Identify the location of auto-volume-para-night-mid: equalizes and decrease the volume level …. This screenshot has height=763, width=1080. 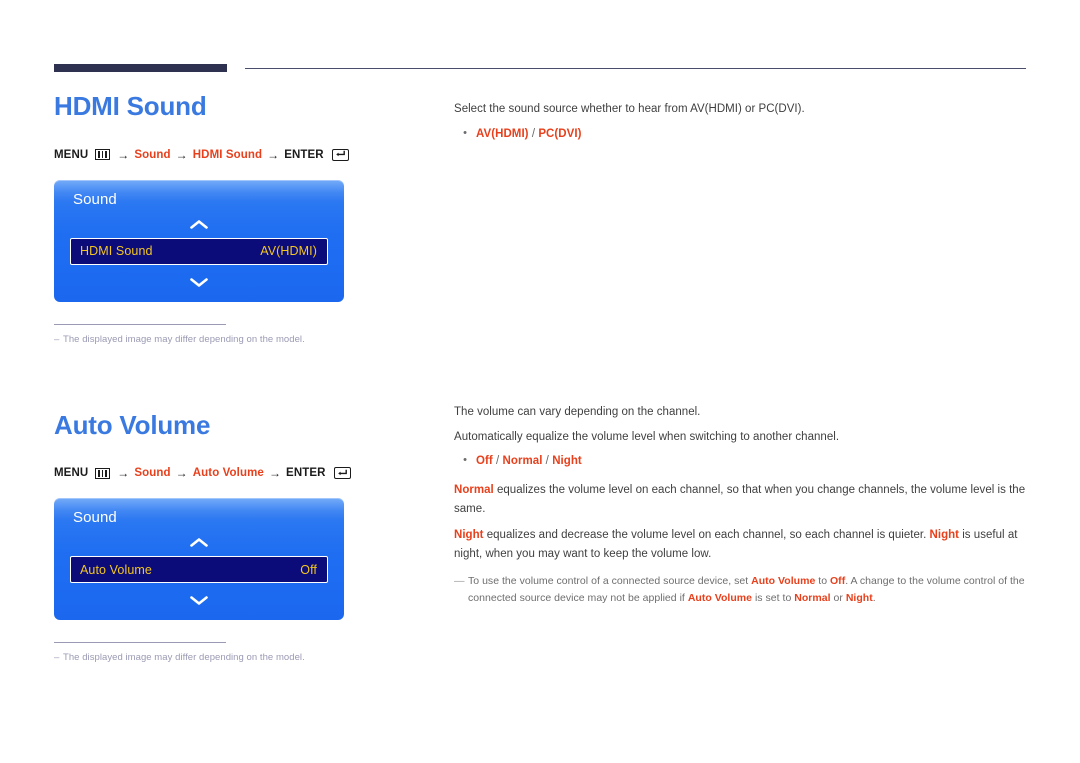
(706, 535).